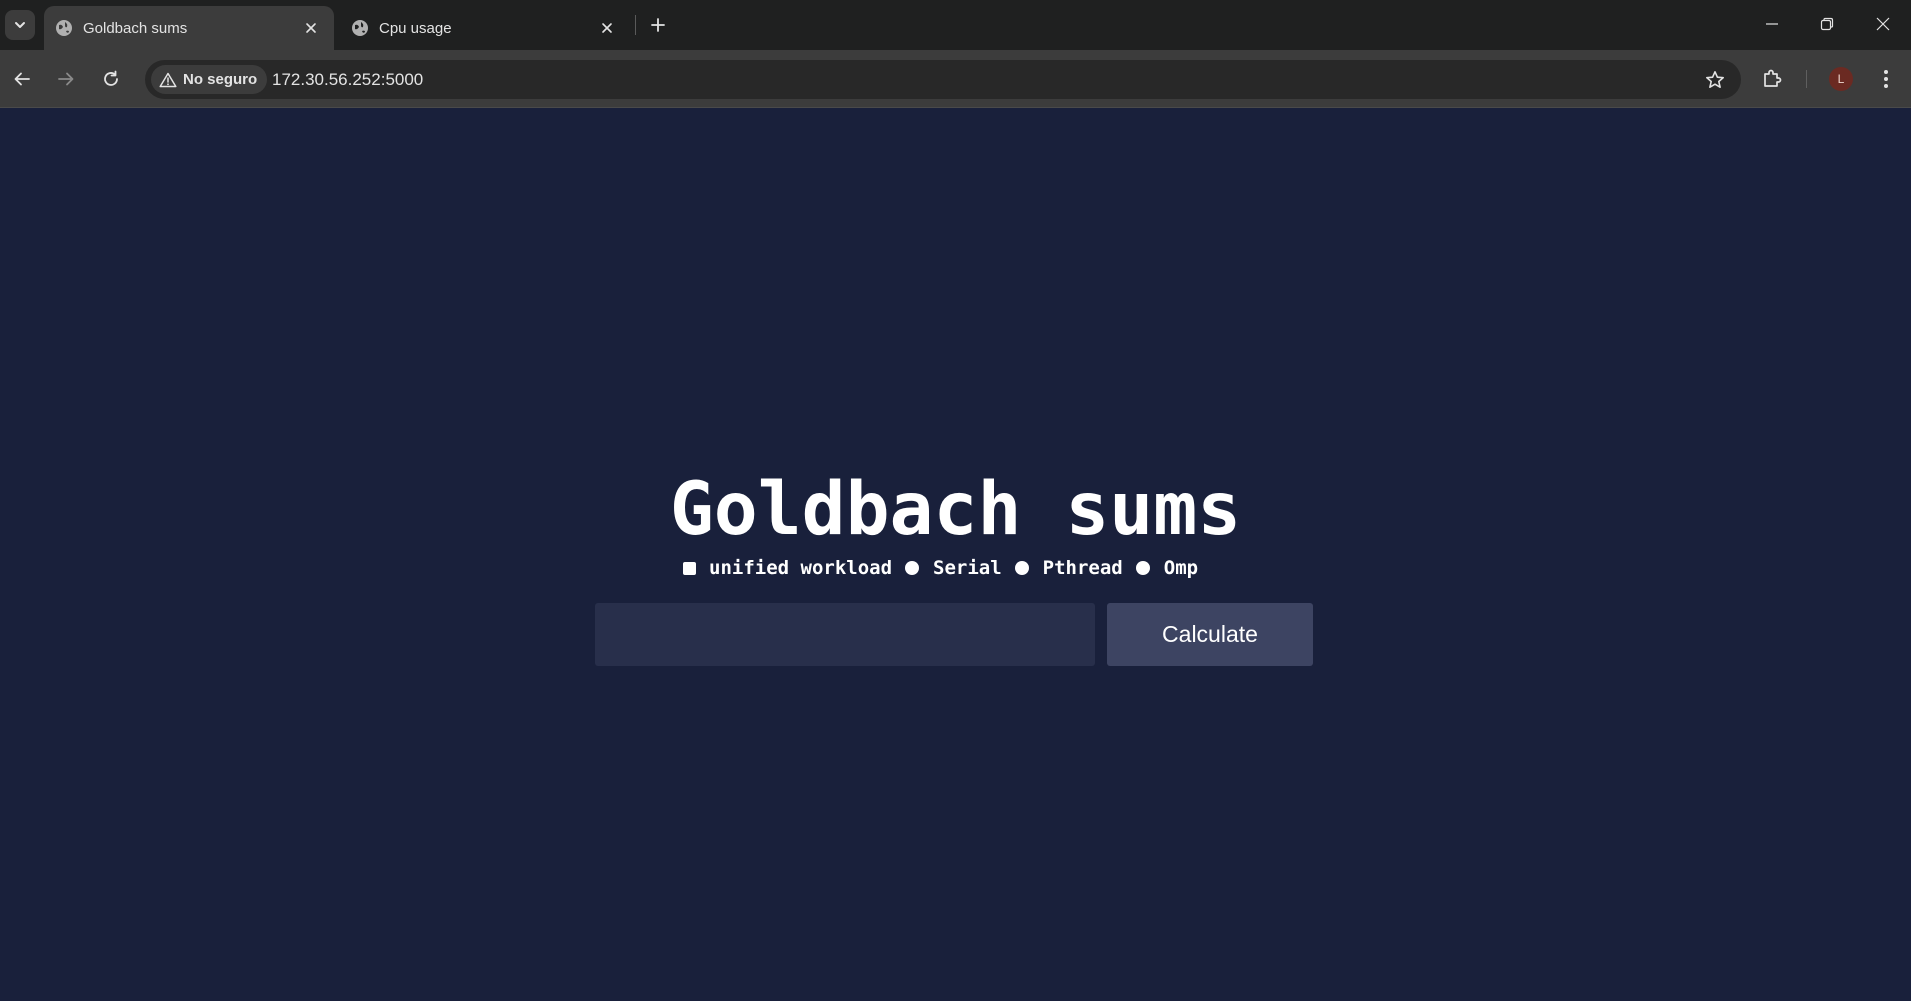 Image resolution: width=1911 pixels, height=1001 pixels. I want to click on forward-button, so click(66, 79).